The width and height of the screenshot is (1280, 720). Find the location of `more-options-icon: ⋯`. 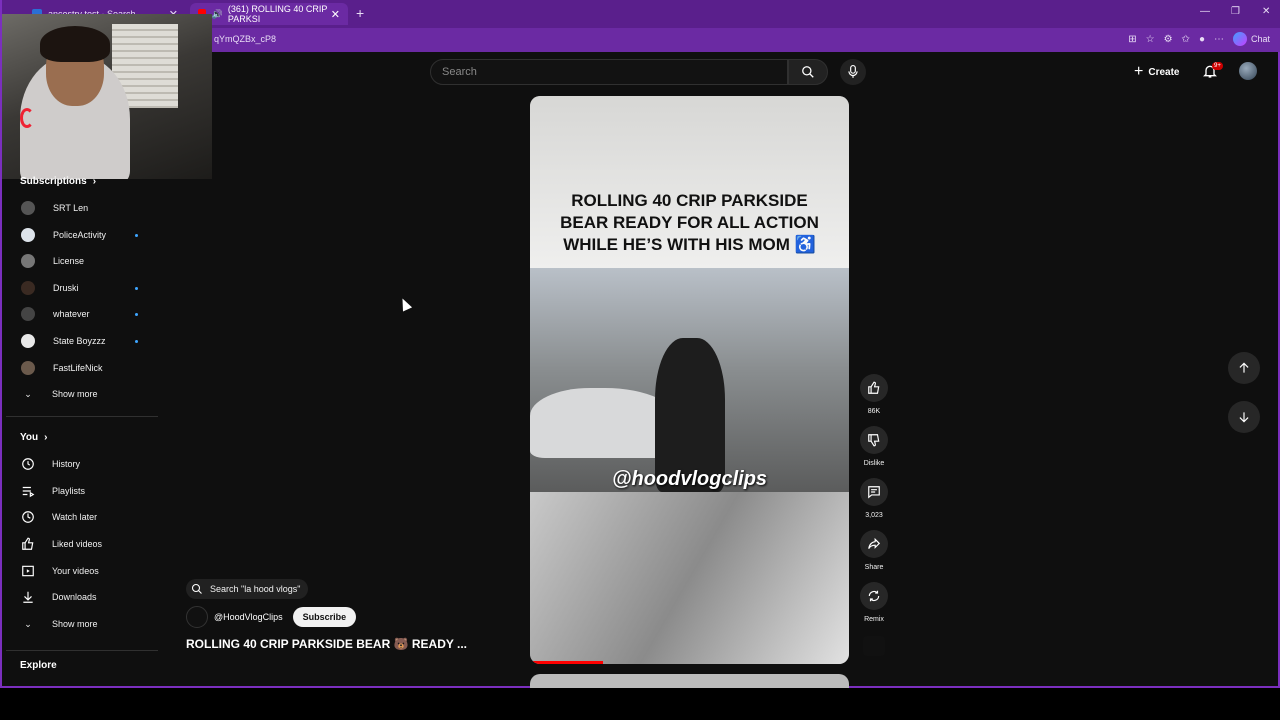

more-options-icon: ⋯ is located at coordinates (1219, 39).